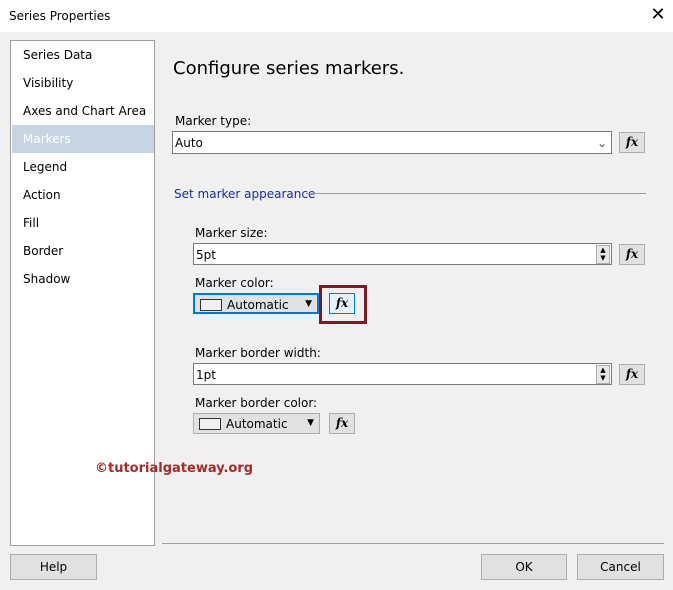 The width and height of the screenshot is (673, 590). Describe the element at coordinates (60, 16) in the screenshot. I see `window-title: Series Properties` at that location.